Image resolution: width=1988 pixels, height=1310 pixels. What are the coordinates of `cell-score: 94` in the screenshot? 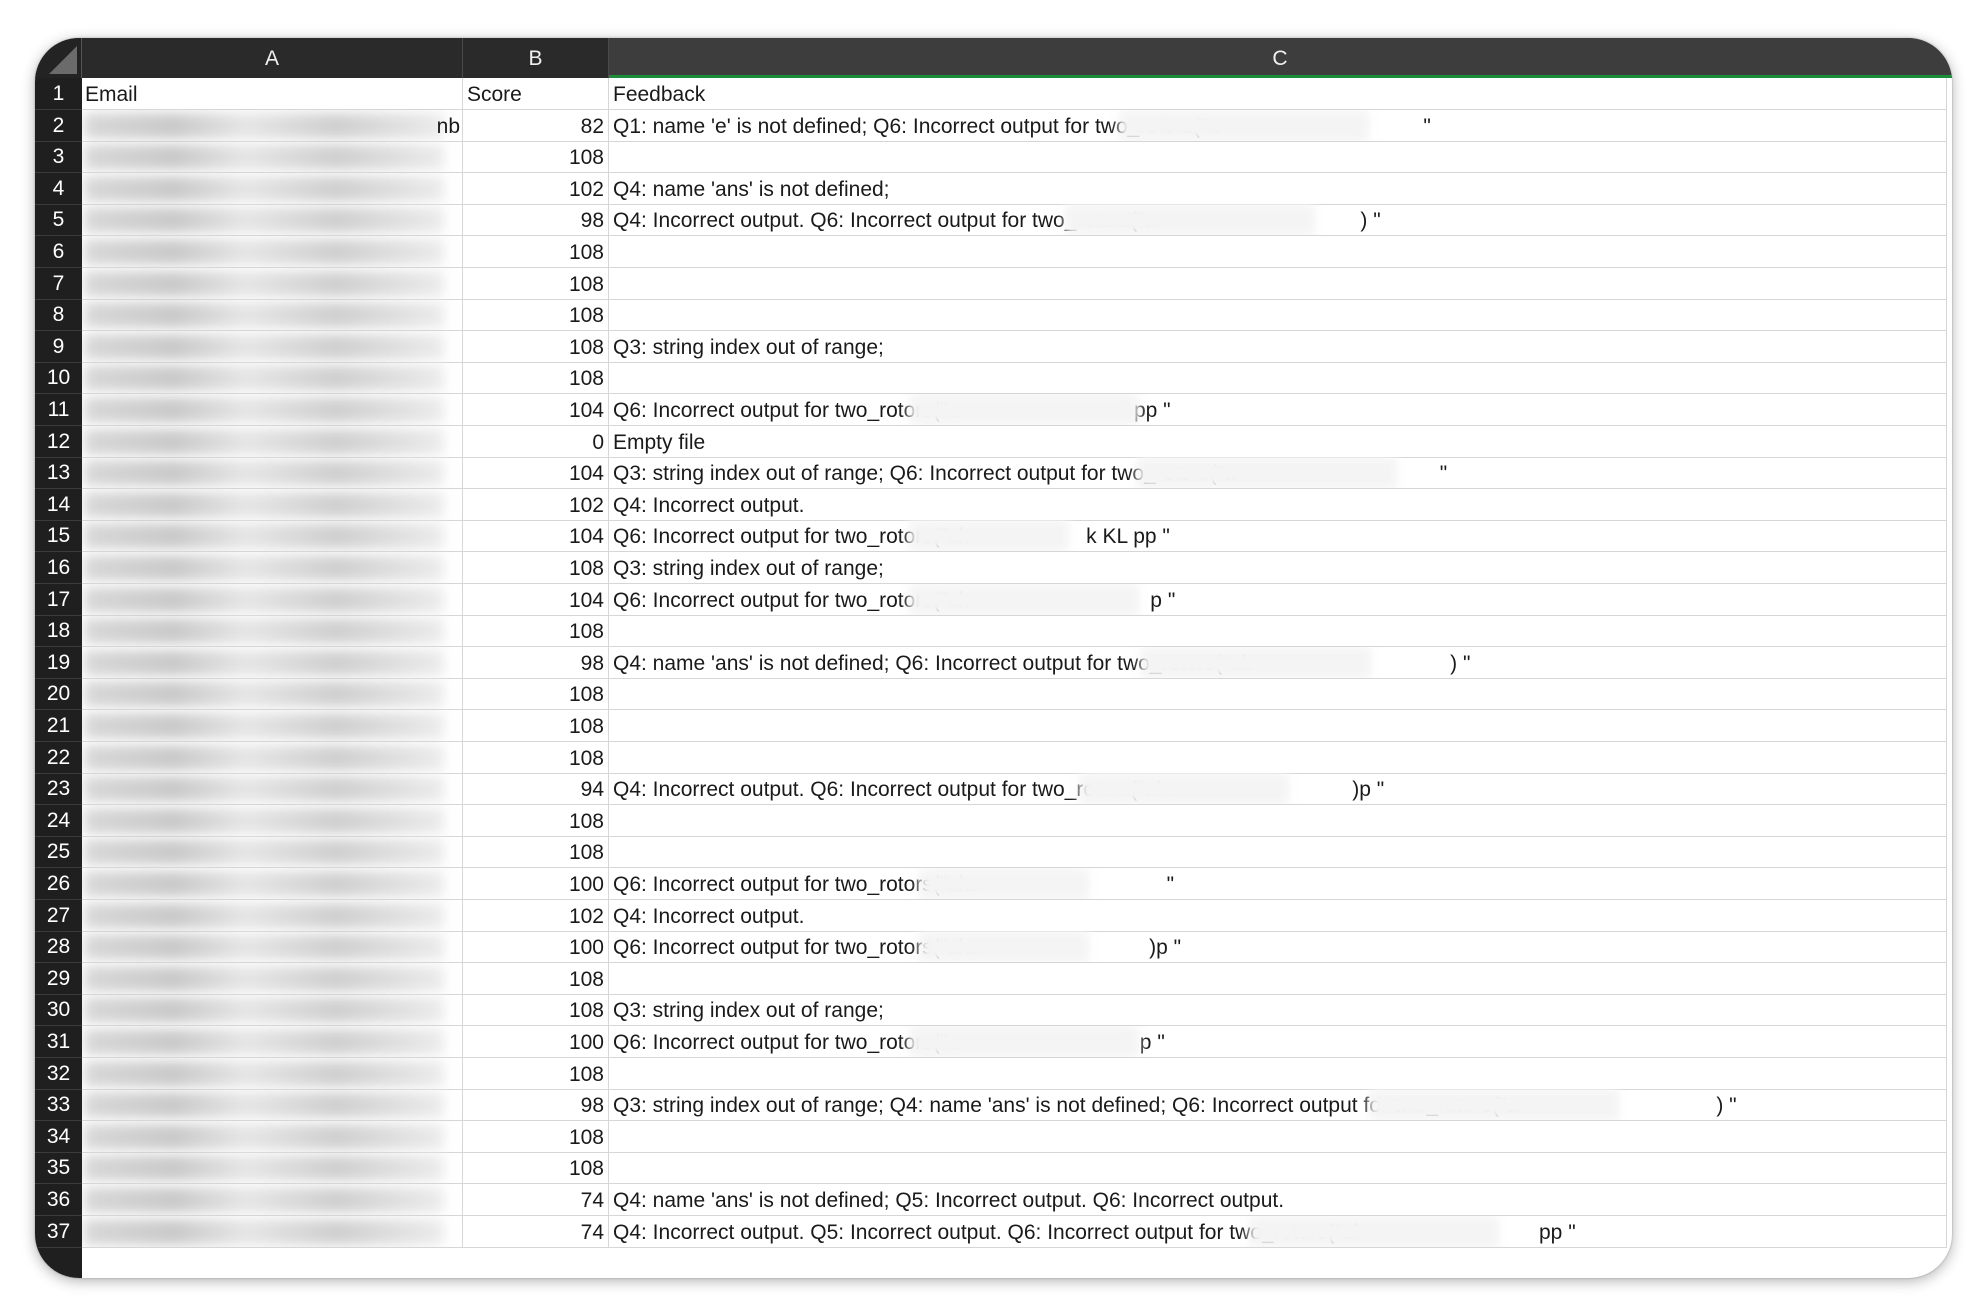 It's located at (536, 789).